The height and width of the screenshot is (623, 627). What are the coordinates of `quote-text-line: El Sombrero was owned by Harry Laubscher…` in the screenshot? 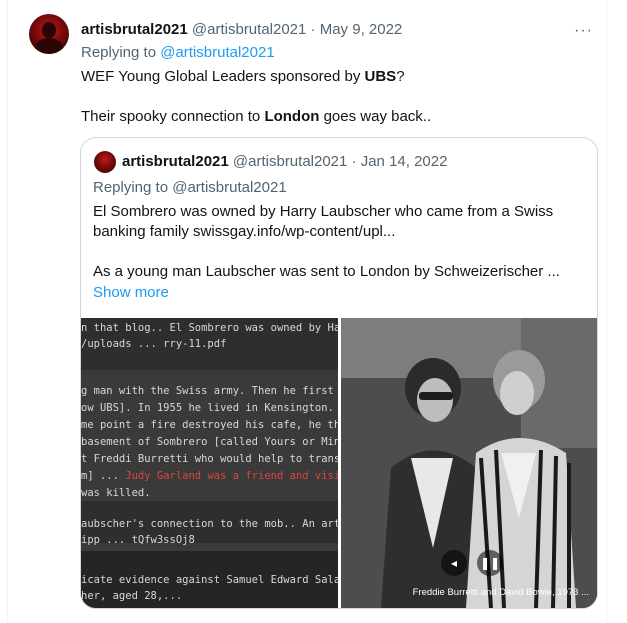 It's located at (323, 211).